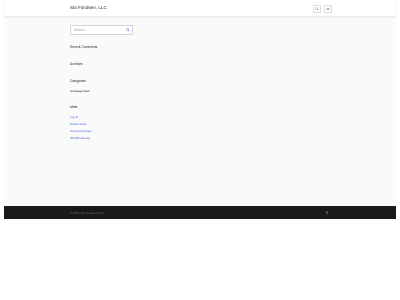  Describe the element at coordinates (97, 30) in the screenshot. I see `search-input` at that location.